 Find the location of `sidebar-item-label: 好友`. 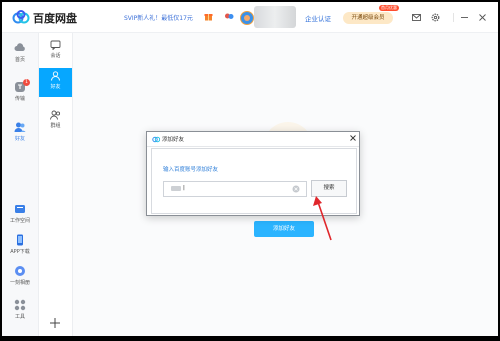

sidebar-item-label: 好友 is located at coordinates (19, 139).